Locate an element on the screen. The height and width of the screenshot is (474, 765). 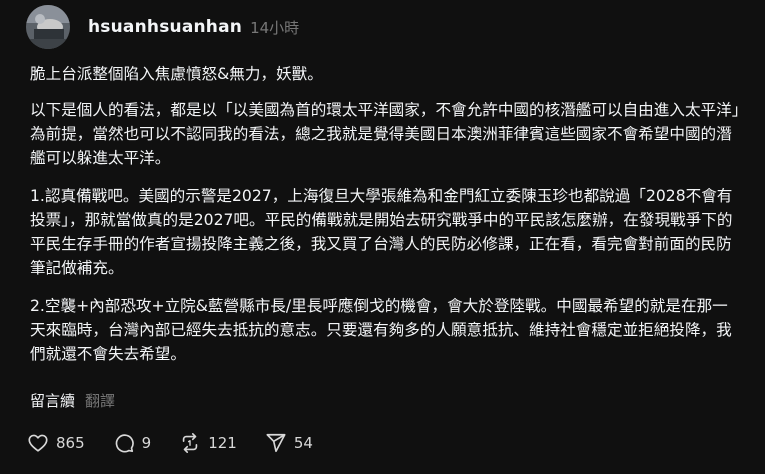
comment-button: 9 is located at coordinates (132, 443).